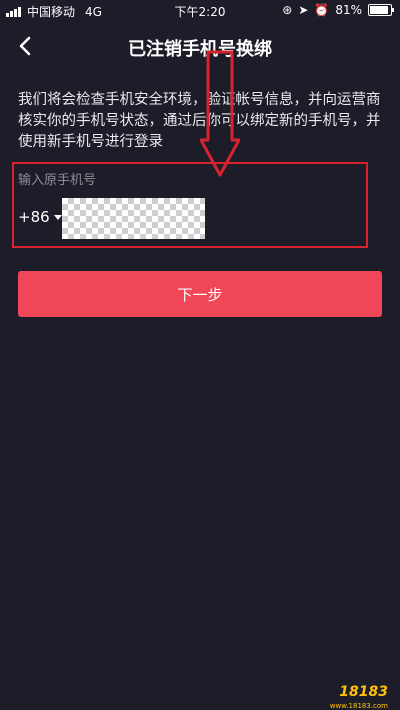 This screenshot has width=400, height=710. Describe the element at coordinates (57, 217) in the screenshot. I see `dropdown-caret-icon` at that location.